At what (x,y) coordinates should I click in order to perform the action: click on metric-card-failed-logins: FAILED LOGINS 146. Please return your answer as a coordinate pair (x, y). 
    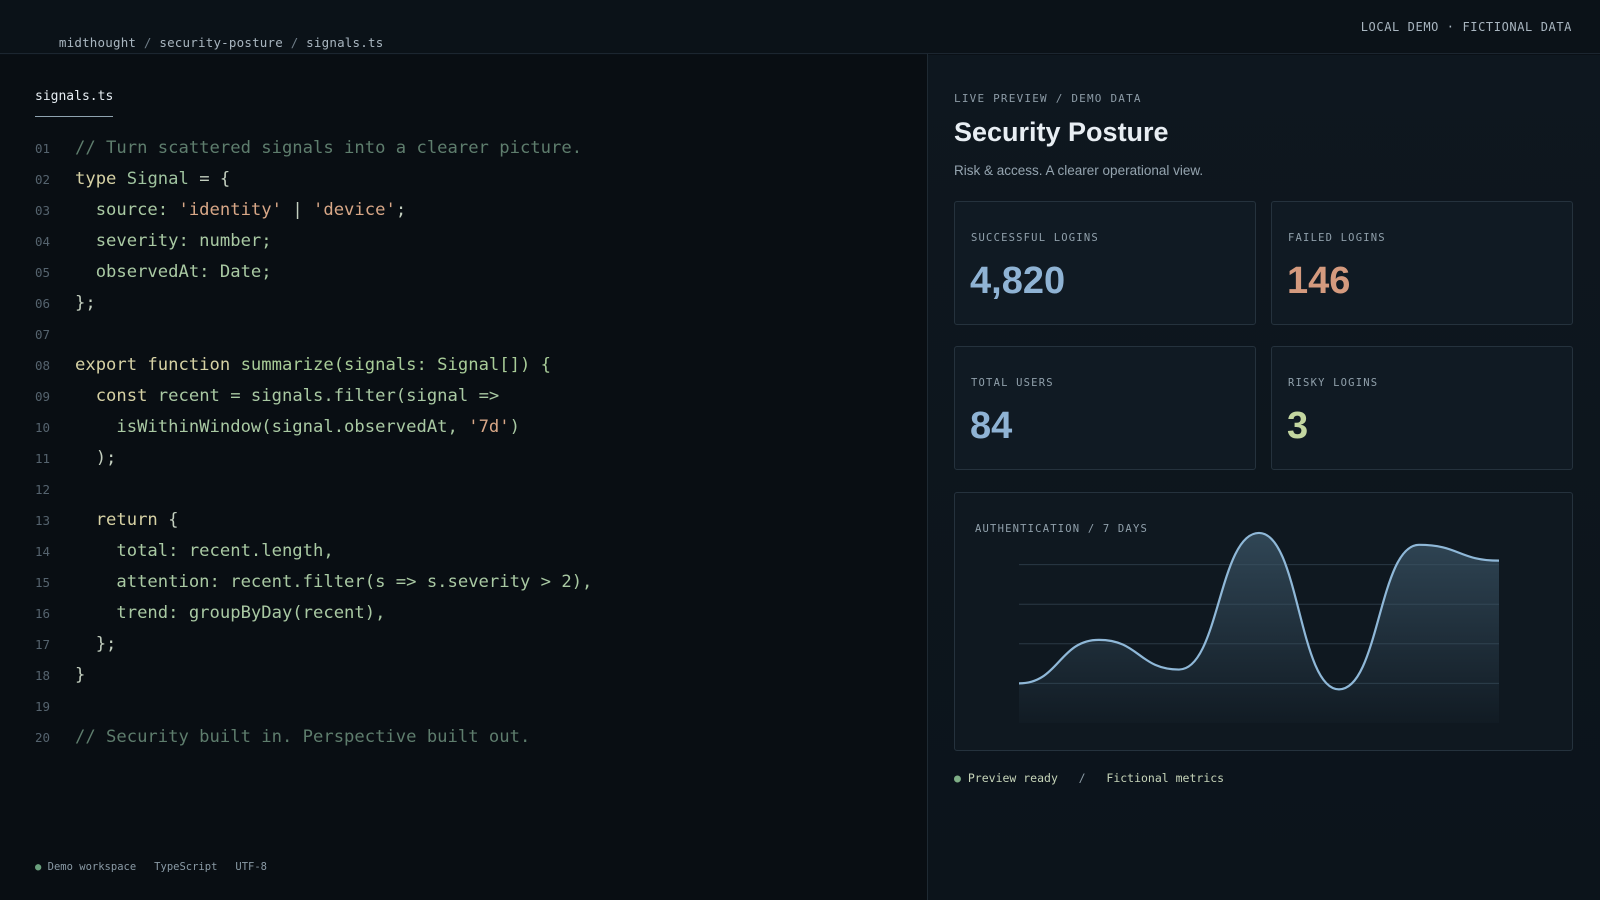
    Looking at the image, I should click on (1422, 263).